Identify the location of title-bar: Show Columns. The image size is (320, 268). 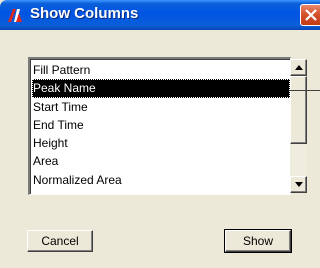
(160, 15).